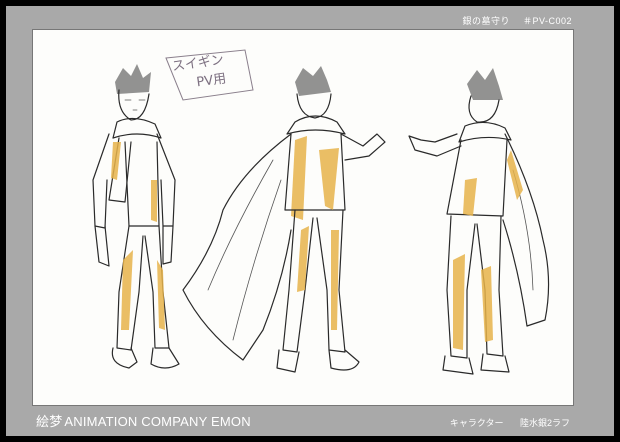 Image resolution: width=620 pixels, height=442 pixels. What do you see at coordinates (49, 422) in the screenshot?
I see `company-kanji: 絵梦` at bounding box center [49, 422].